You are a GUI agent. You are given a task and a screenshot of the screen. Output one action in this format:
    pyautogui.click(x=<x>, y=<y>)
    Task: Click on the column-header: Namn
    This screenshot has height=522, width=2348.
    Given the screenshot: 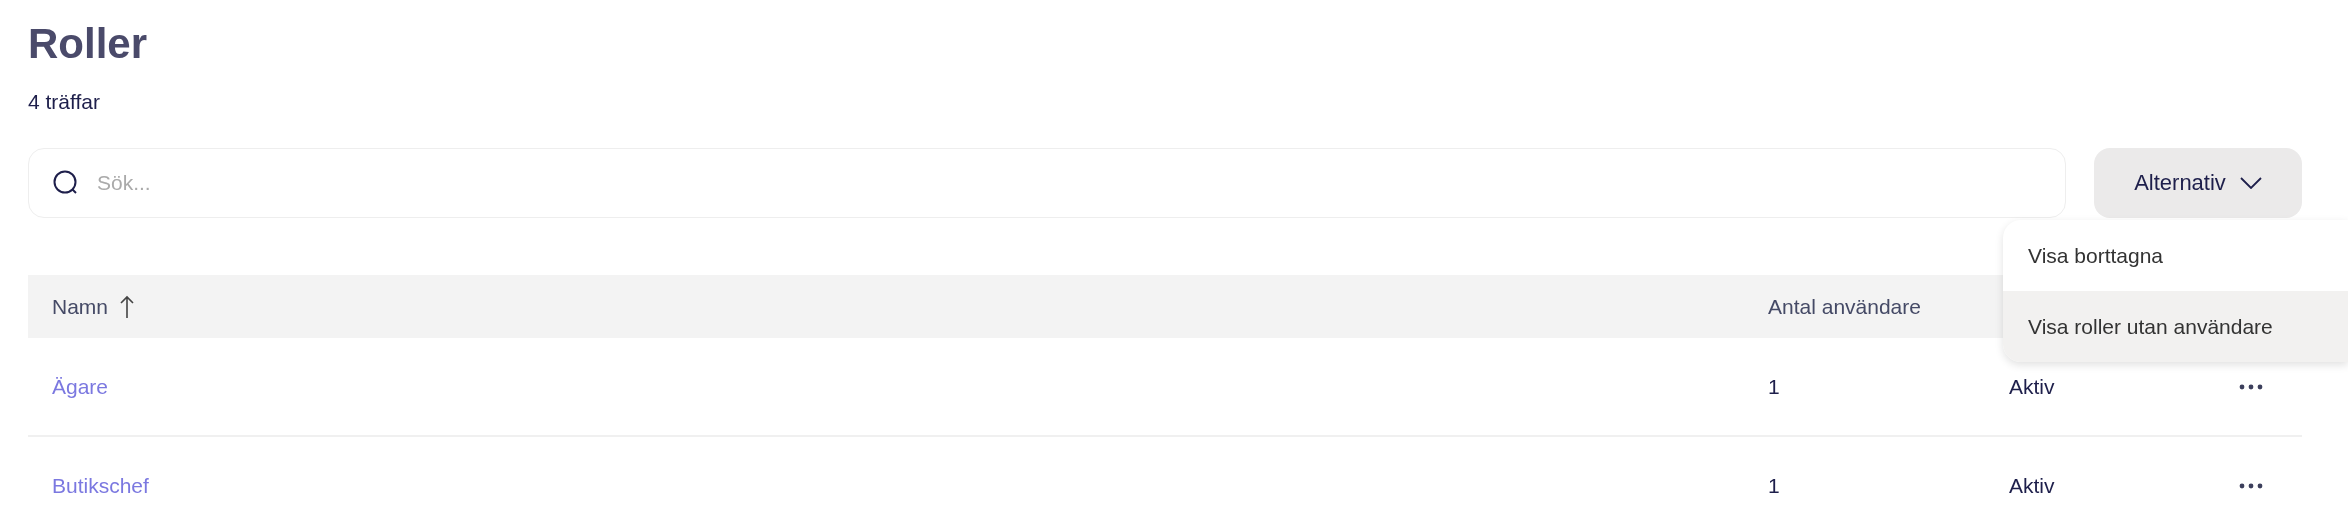 What is the action you would take?
    pyautogui.click(x=80, y=306)
    